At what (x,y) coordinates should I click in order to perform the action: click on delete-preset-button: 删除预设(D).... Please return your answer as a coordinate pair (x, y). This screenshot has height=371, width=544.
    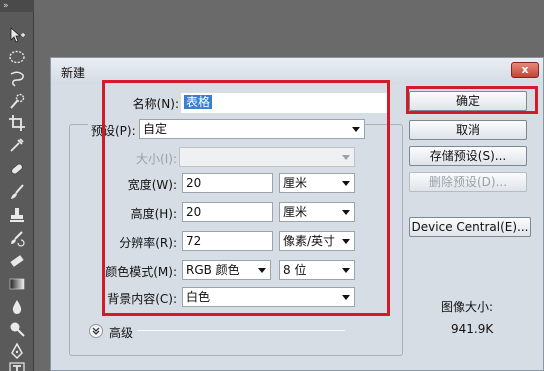
    Looking at the image, I should click on (468, 182).